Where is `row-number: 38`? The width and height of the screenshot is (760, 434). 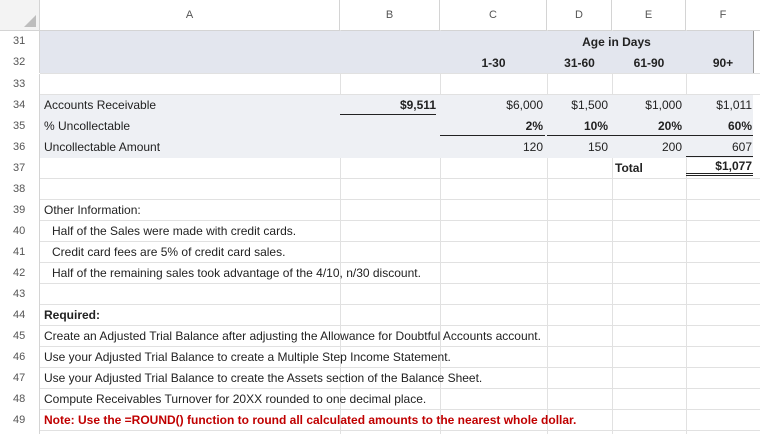
row-number: 38 is located at coordinates (20, 189).